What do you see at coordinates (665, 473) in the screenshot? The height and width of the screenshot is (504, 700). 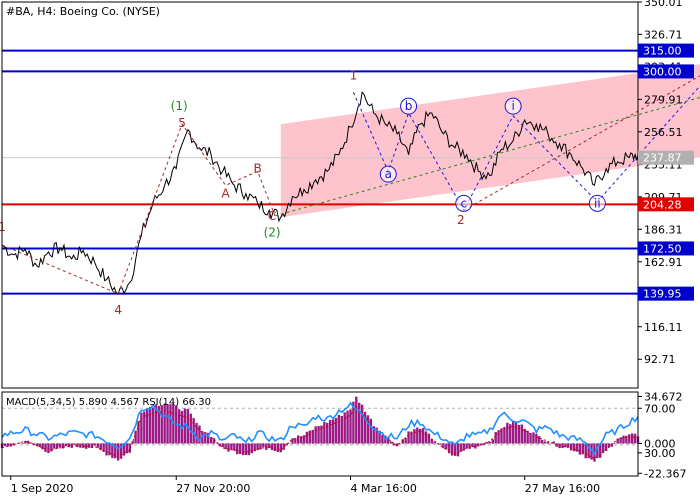 I see `indicator-tick-label: -22.367` at bounding box center [665, 473].